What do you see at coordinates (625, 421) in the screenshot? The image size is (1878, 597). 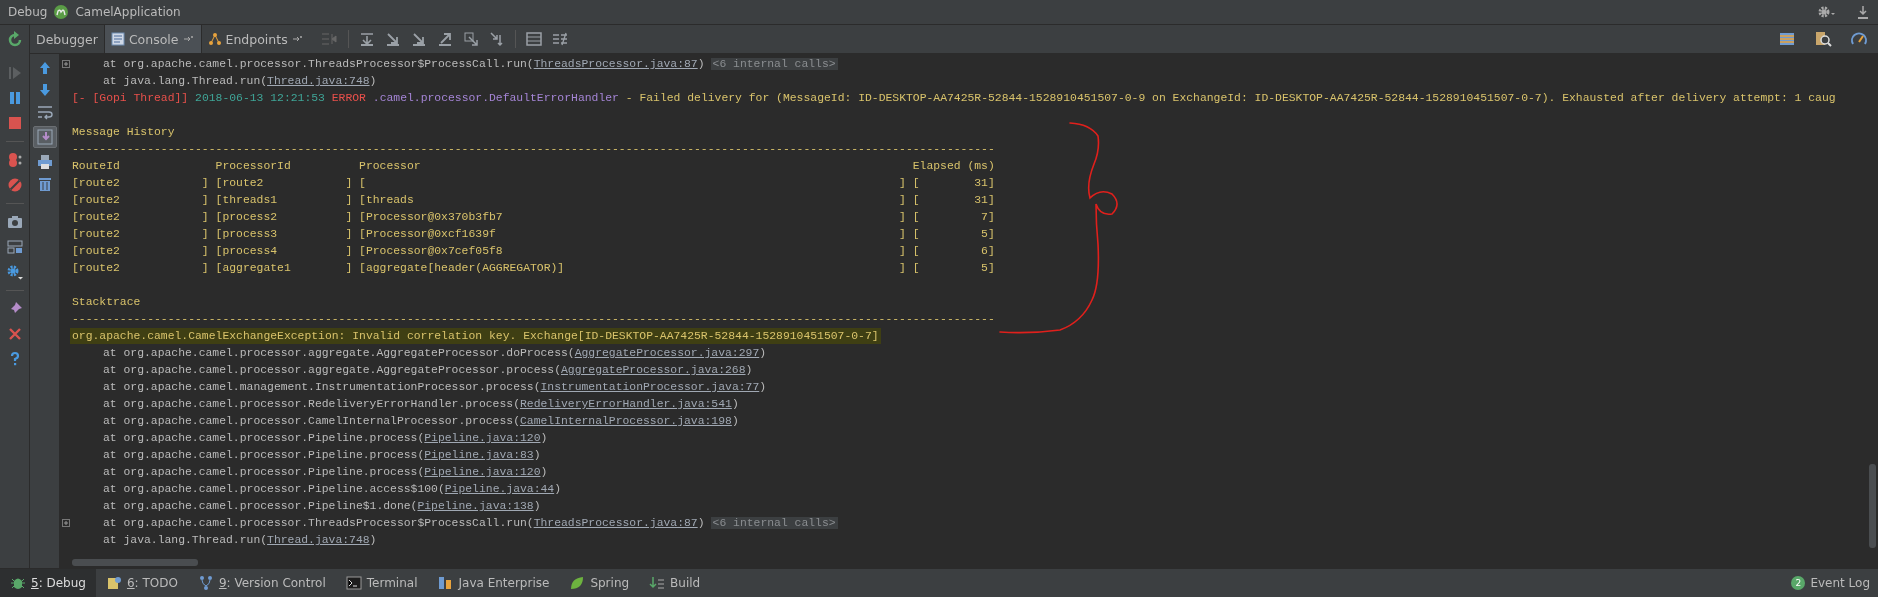 I see `source-link: CamelInternalProcessor.java:198` at bounding box center [625, 421].